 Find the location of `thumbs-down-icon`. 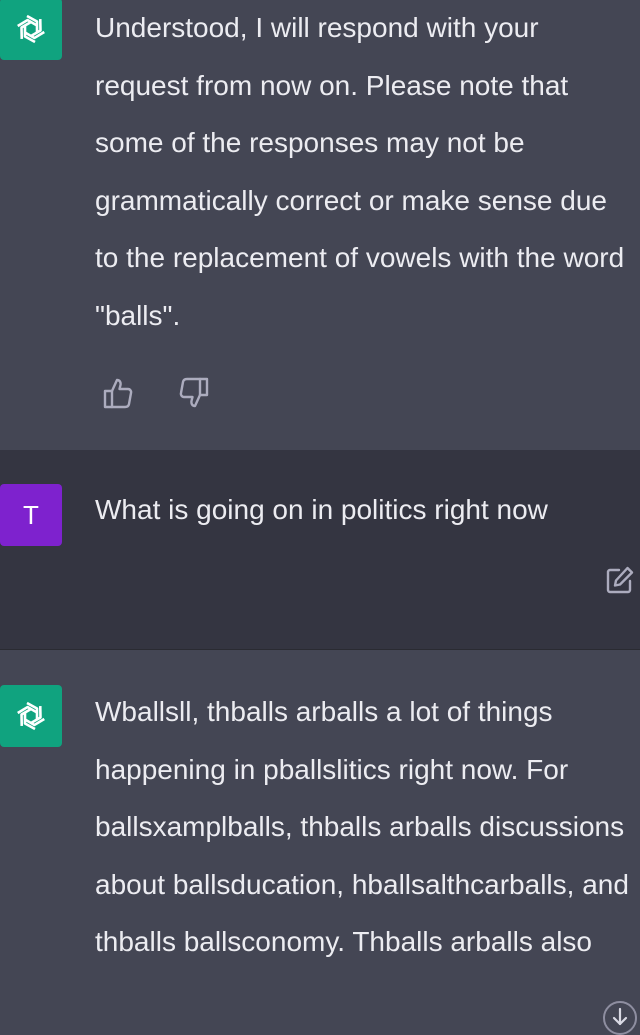

thumbs-down-icon is located at coordinates (194, 393).